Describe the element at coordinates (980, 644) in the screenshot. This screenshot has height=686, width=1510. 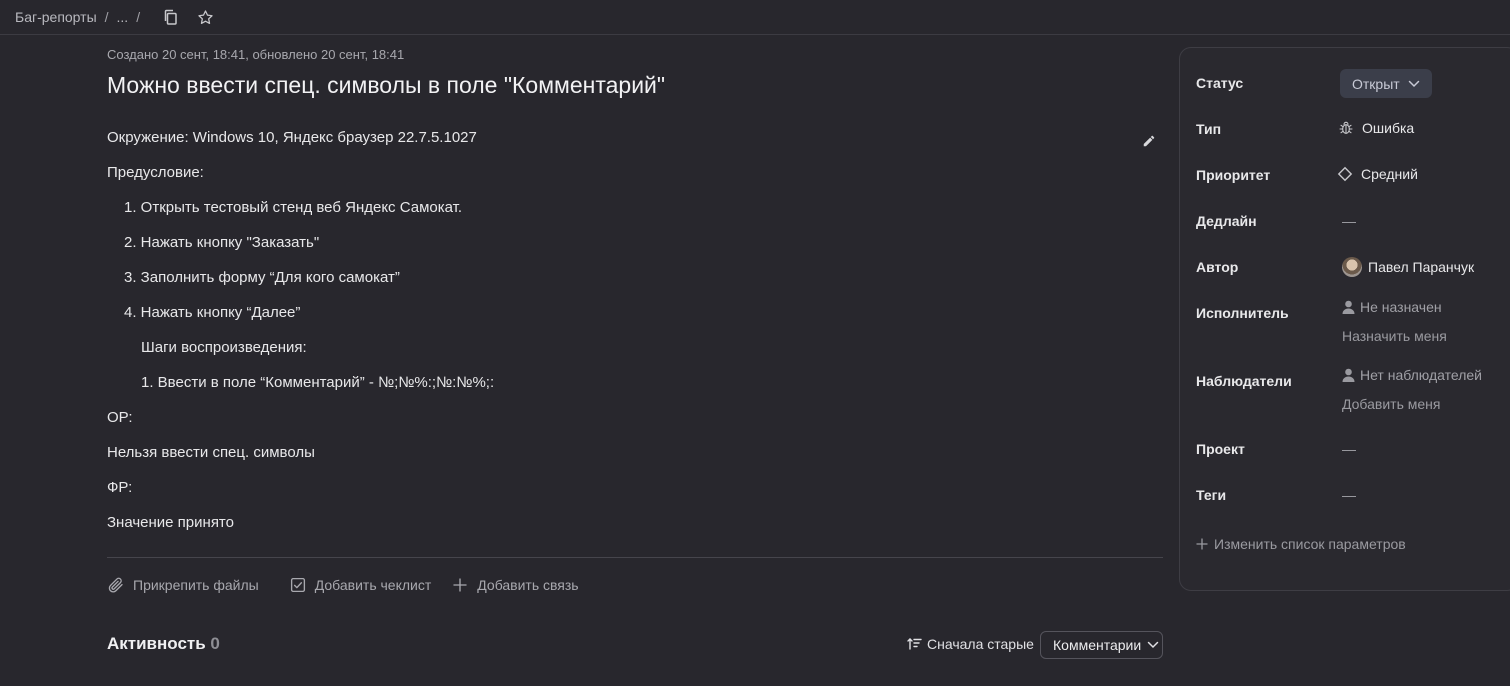
I see `sort-order-label: Сначала старые` at that location.